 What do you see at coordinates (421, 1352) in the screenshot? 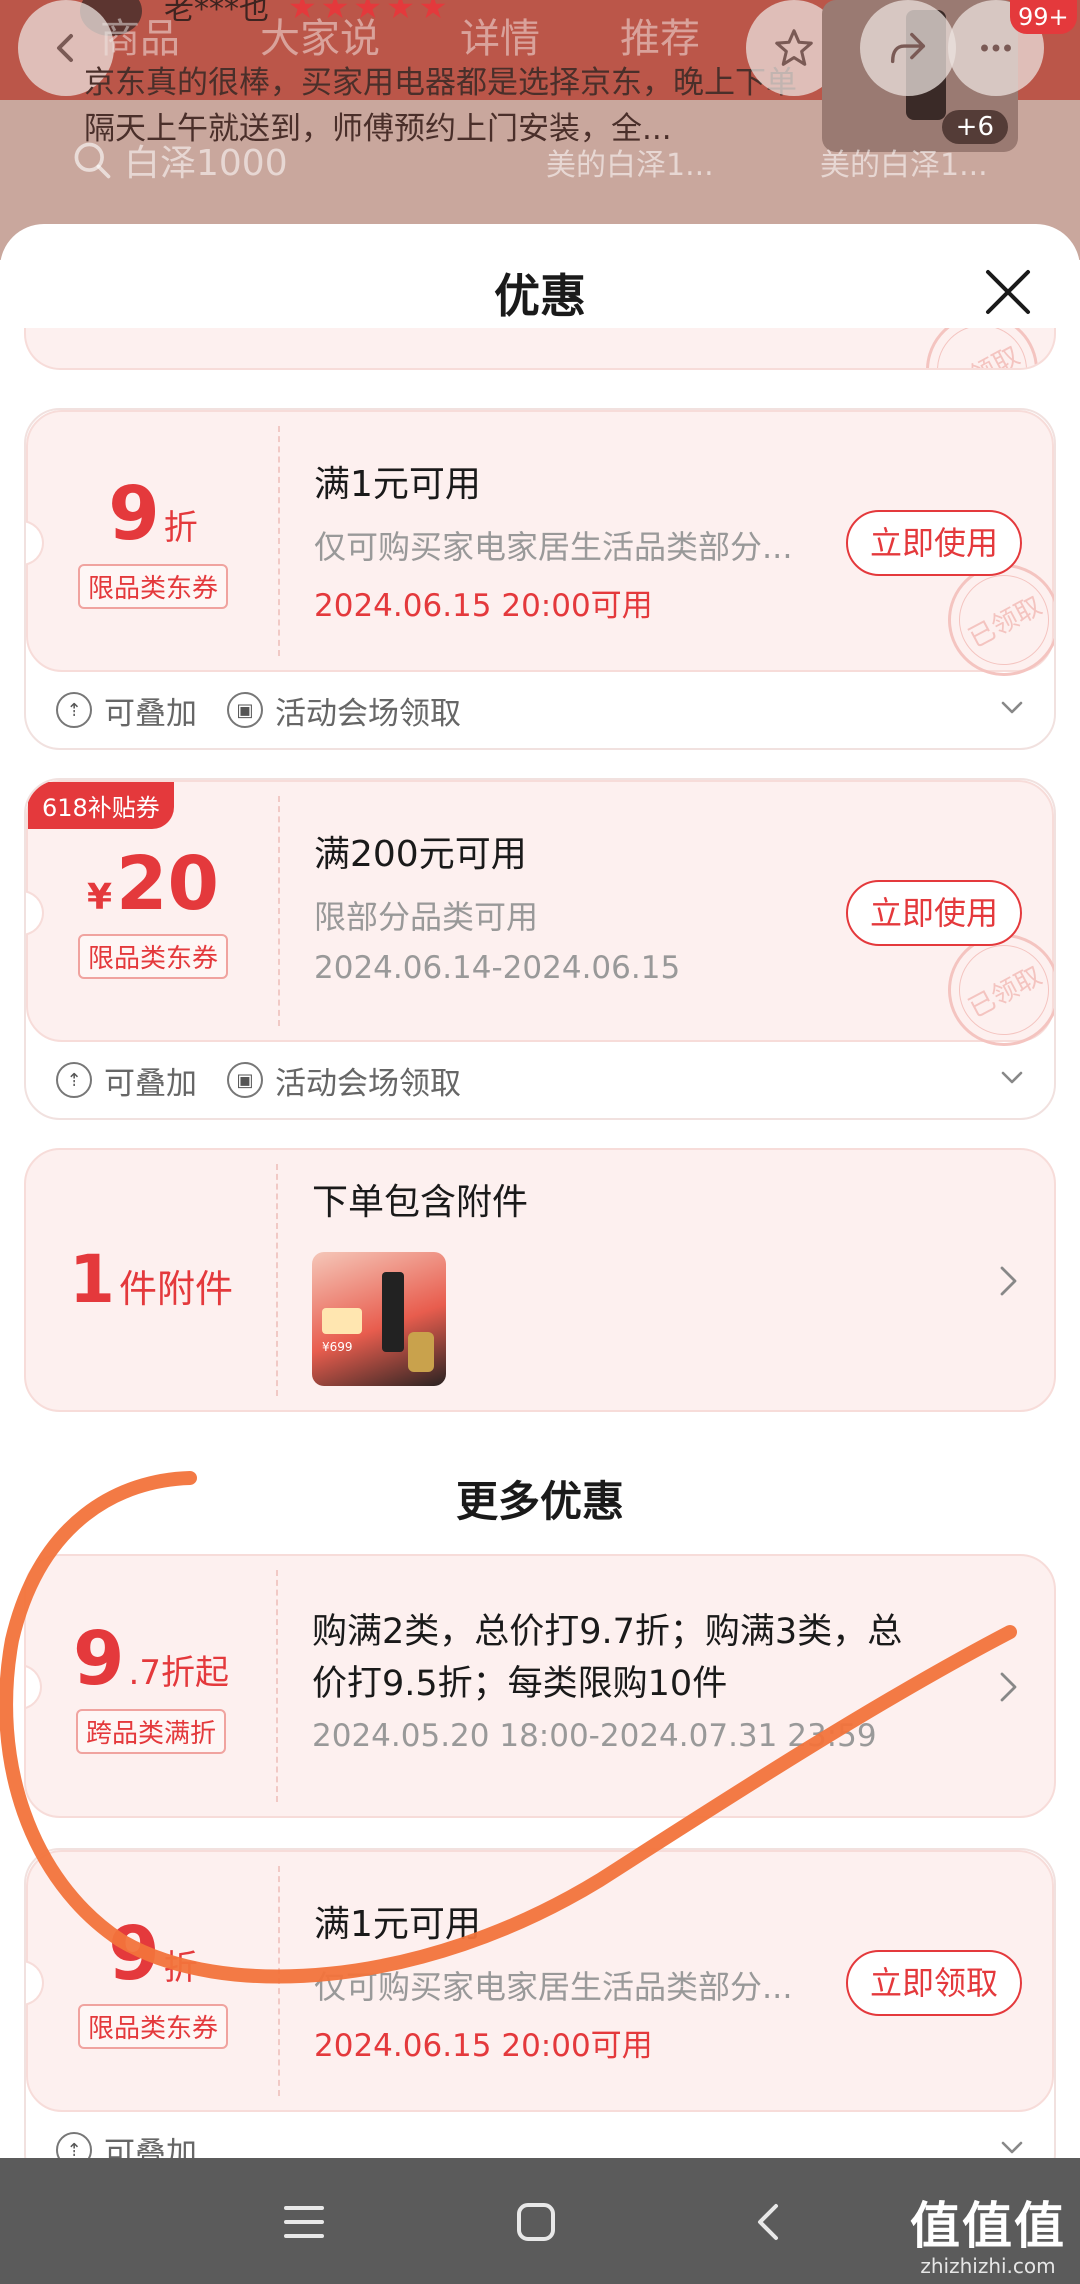
I see `gift-thumb-accessory` at bounding box center [421, 1352].